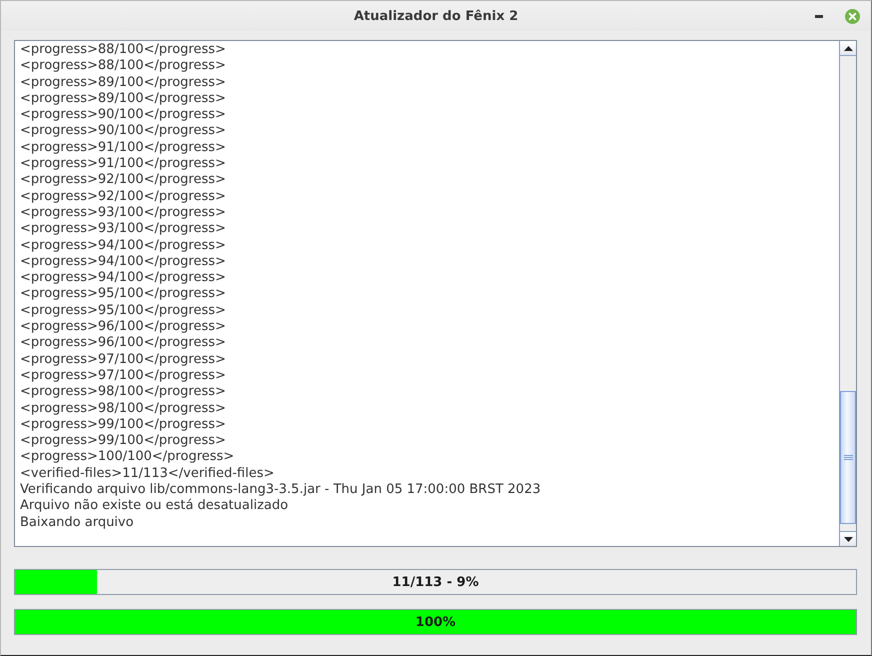 The image size is (872, 656). I want to click on scrollbar-thumb, so click(848, 457).